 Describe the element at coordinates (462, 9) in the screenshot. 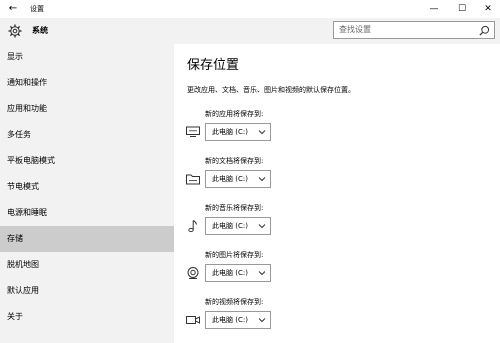

I see `maximize-button: ☐` at that location.